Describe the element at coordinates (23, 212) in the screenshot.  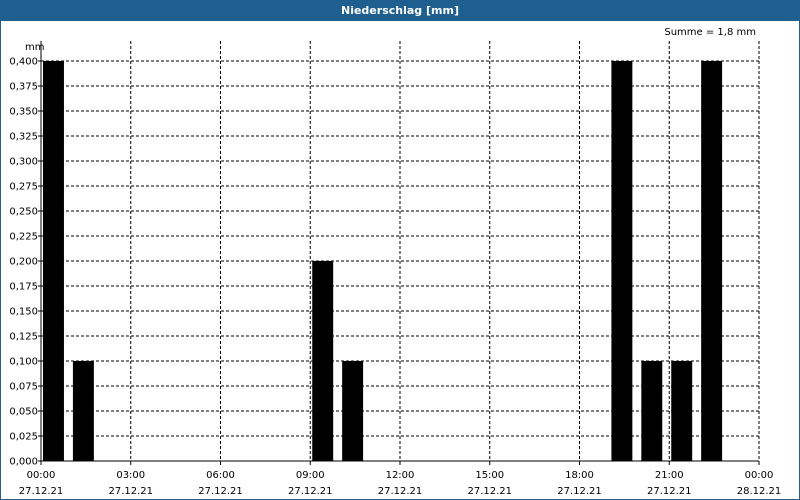
I see `y-tick-label: 0,250` at that location.